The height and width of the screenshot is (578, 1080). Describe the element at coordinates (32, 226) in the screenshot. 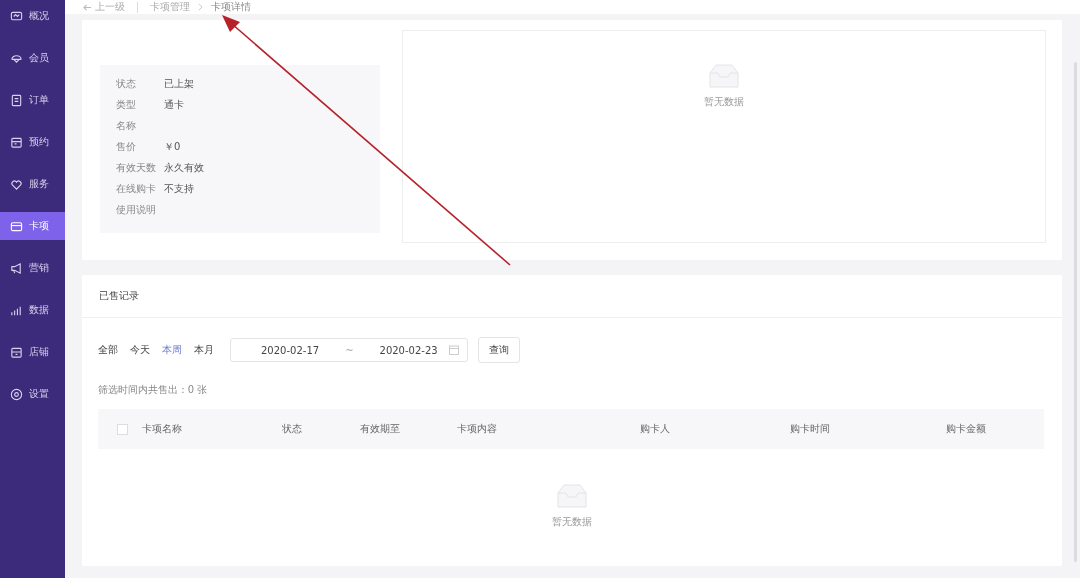

I see `sidebar-item: 卡项` at that location.